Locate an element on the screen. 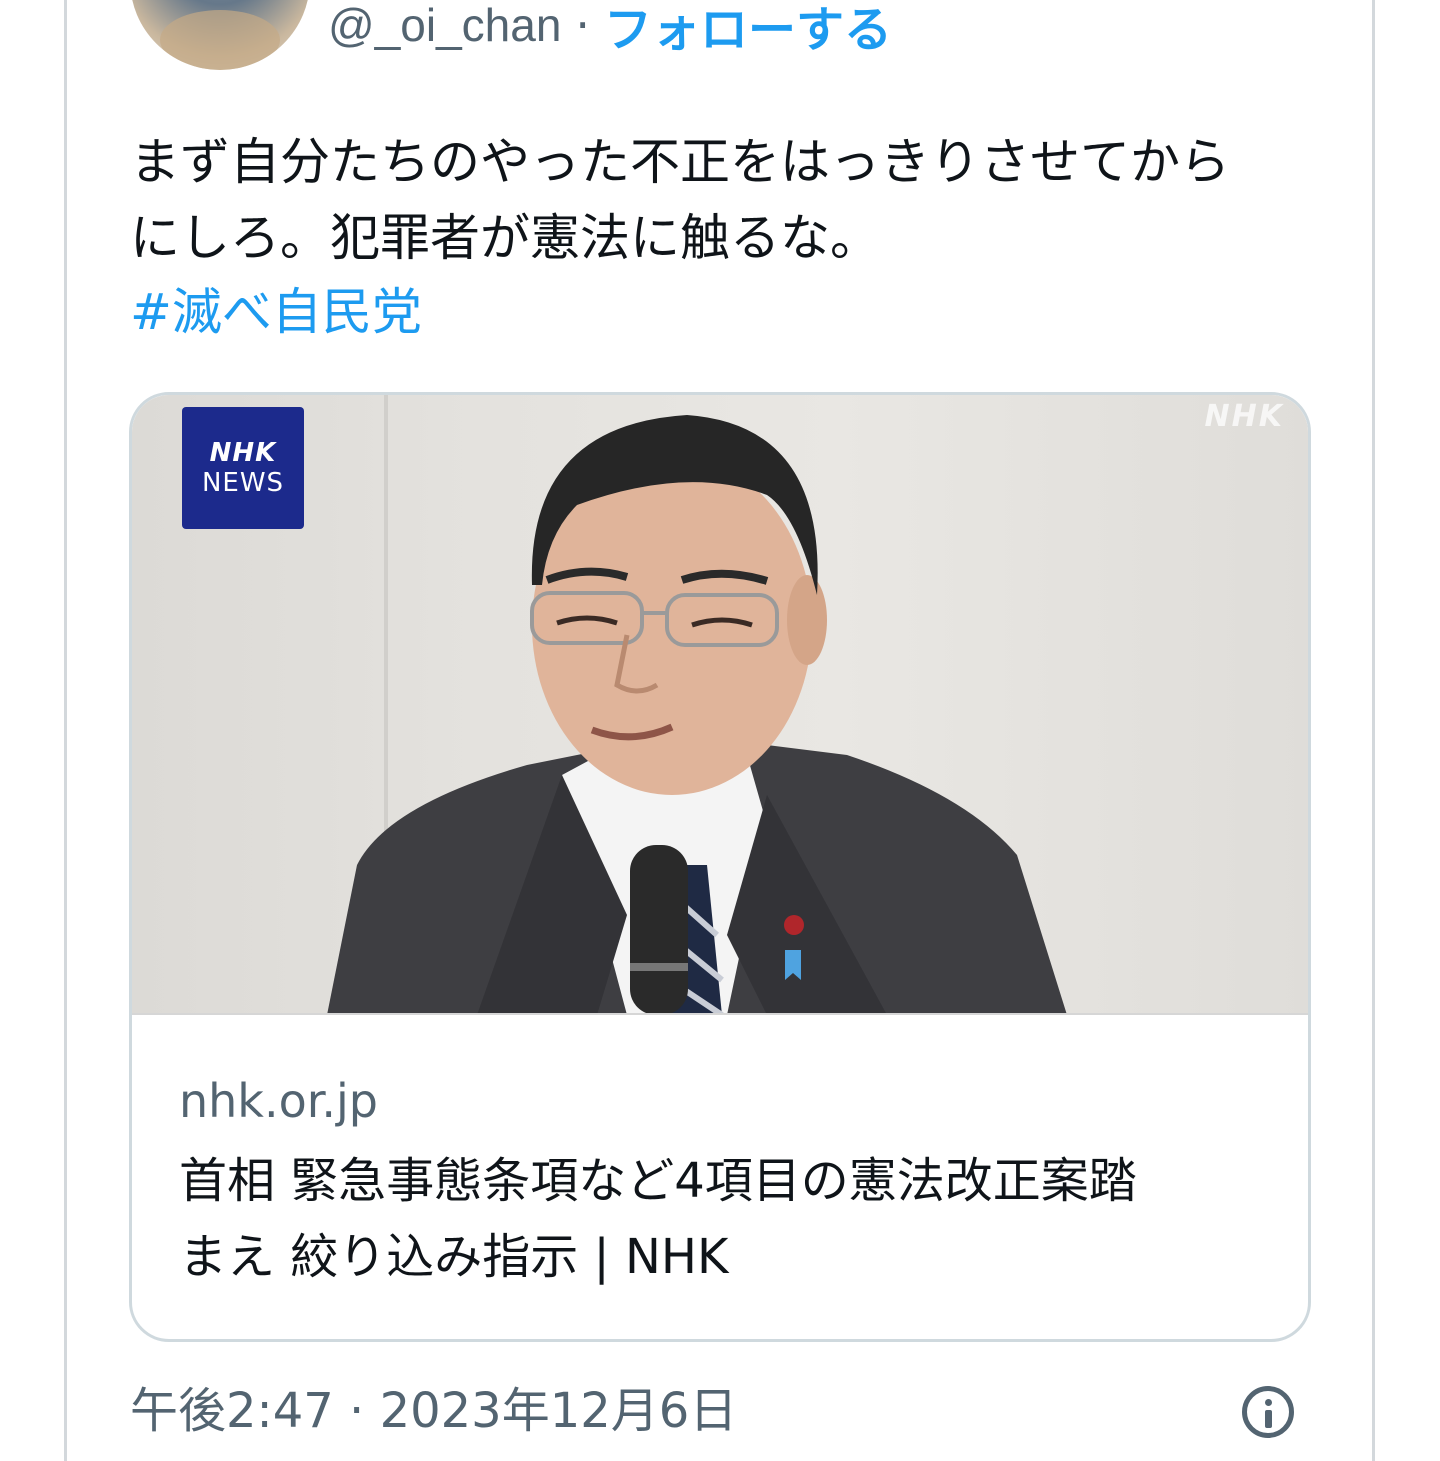  info-icon-dot is located at coordinates (1268, 1402).